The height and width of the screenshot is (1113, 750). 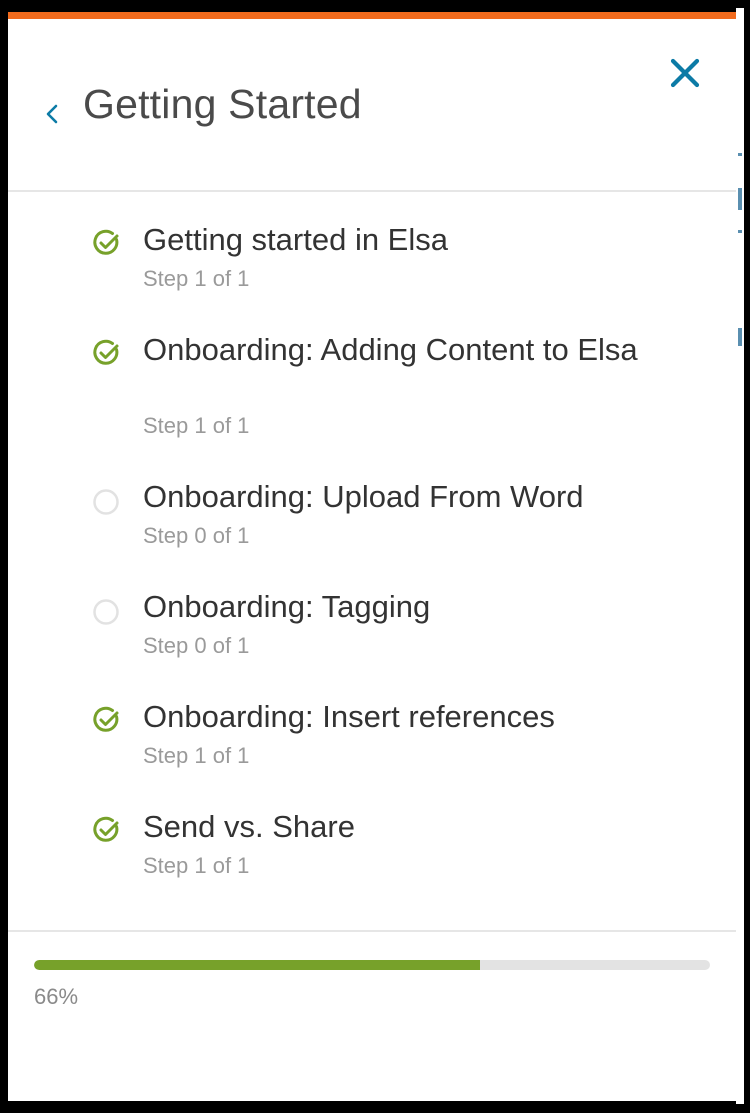 I want to click on progress-bar-fill, so click(x=257, y=965).